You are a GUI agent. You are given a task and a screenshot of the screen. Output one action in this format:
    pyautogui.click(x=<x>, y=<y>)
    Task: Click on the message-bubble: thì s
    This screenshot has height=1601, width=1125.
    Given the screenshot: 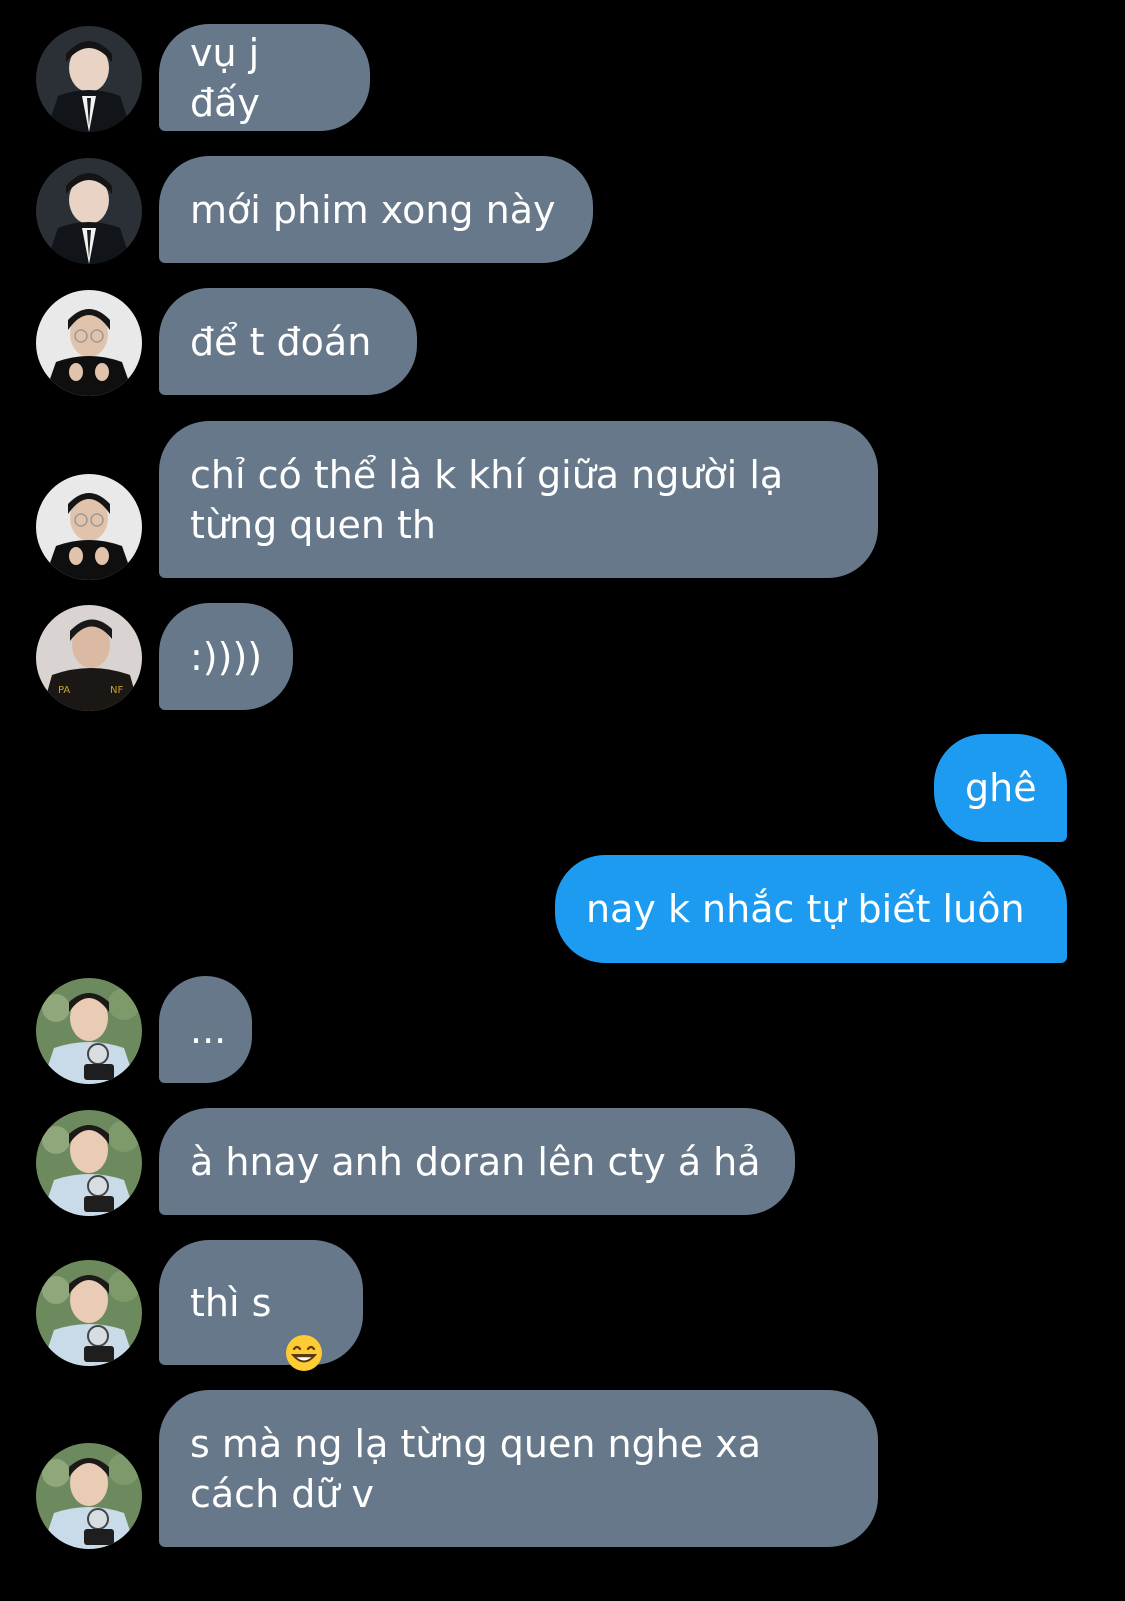 What is the action you would take?
    pyautogui.click(x=261, y=1305)
    